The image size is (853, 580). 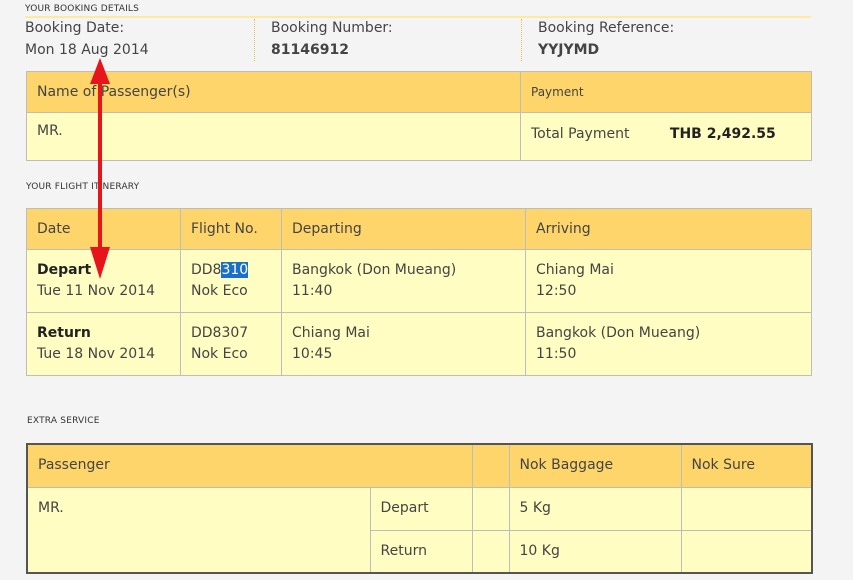 I want to click on extra-leg-cell: Return, so click(x=421, y=551).